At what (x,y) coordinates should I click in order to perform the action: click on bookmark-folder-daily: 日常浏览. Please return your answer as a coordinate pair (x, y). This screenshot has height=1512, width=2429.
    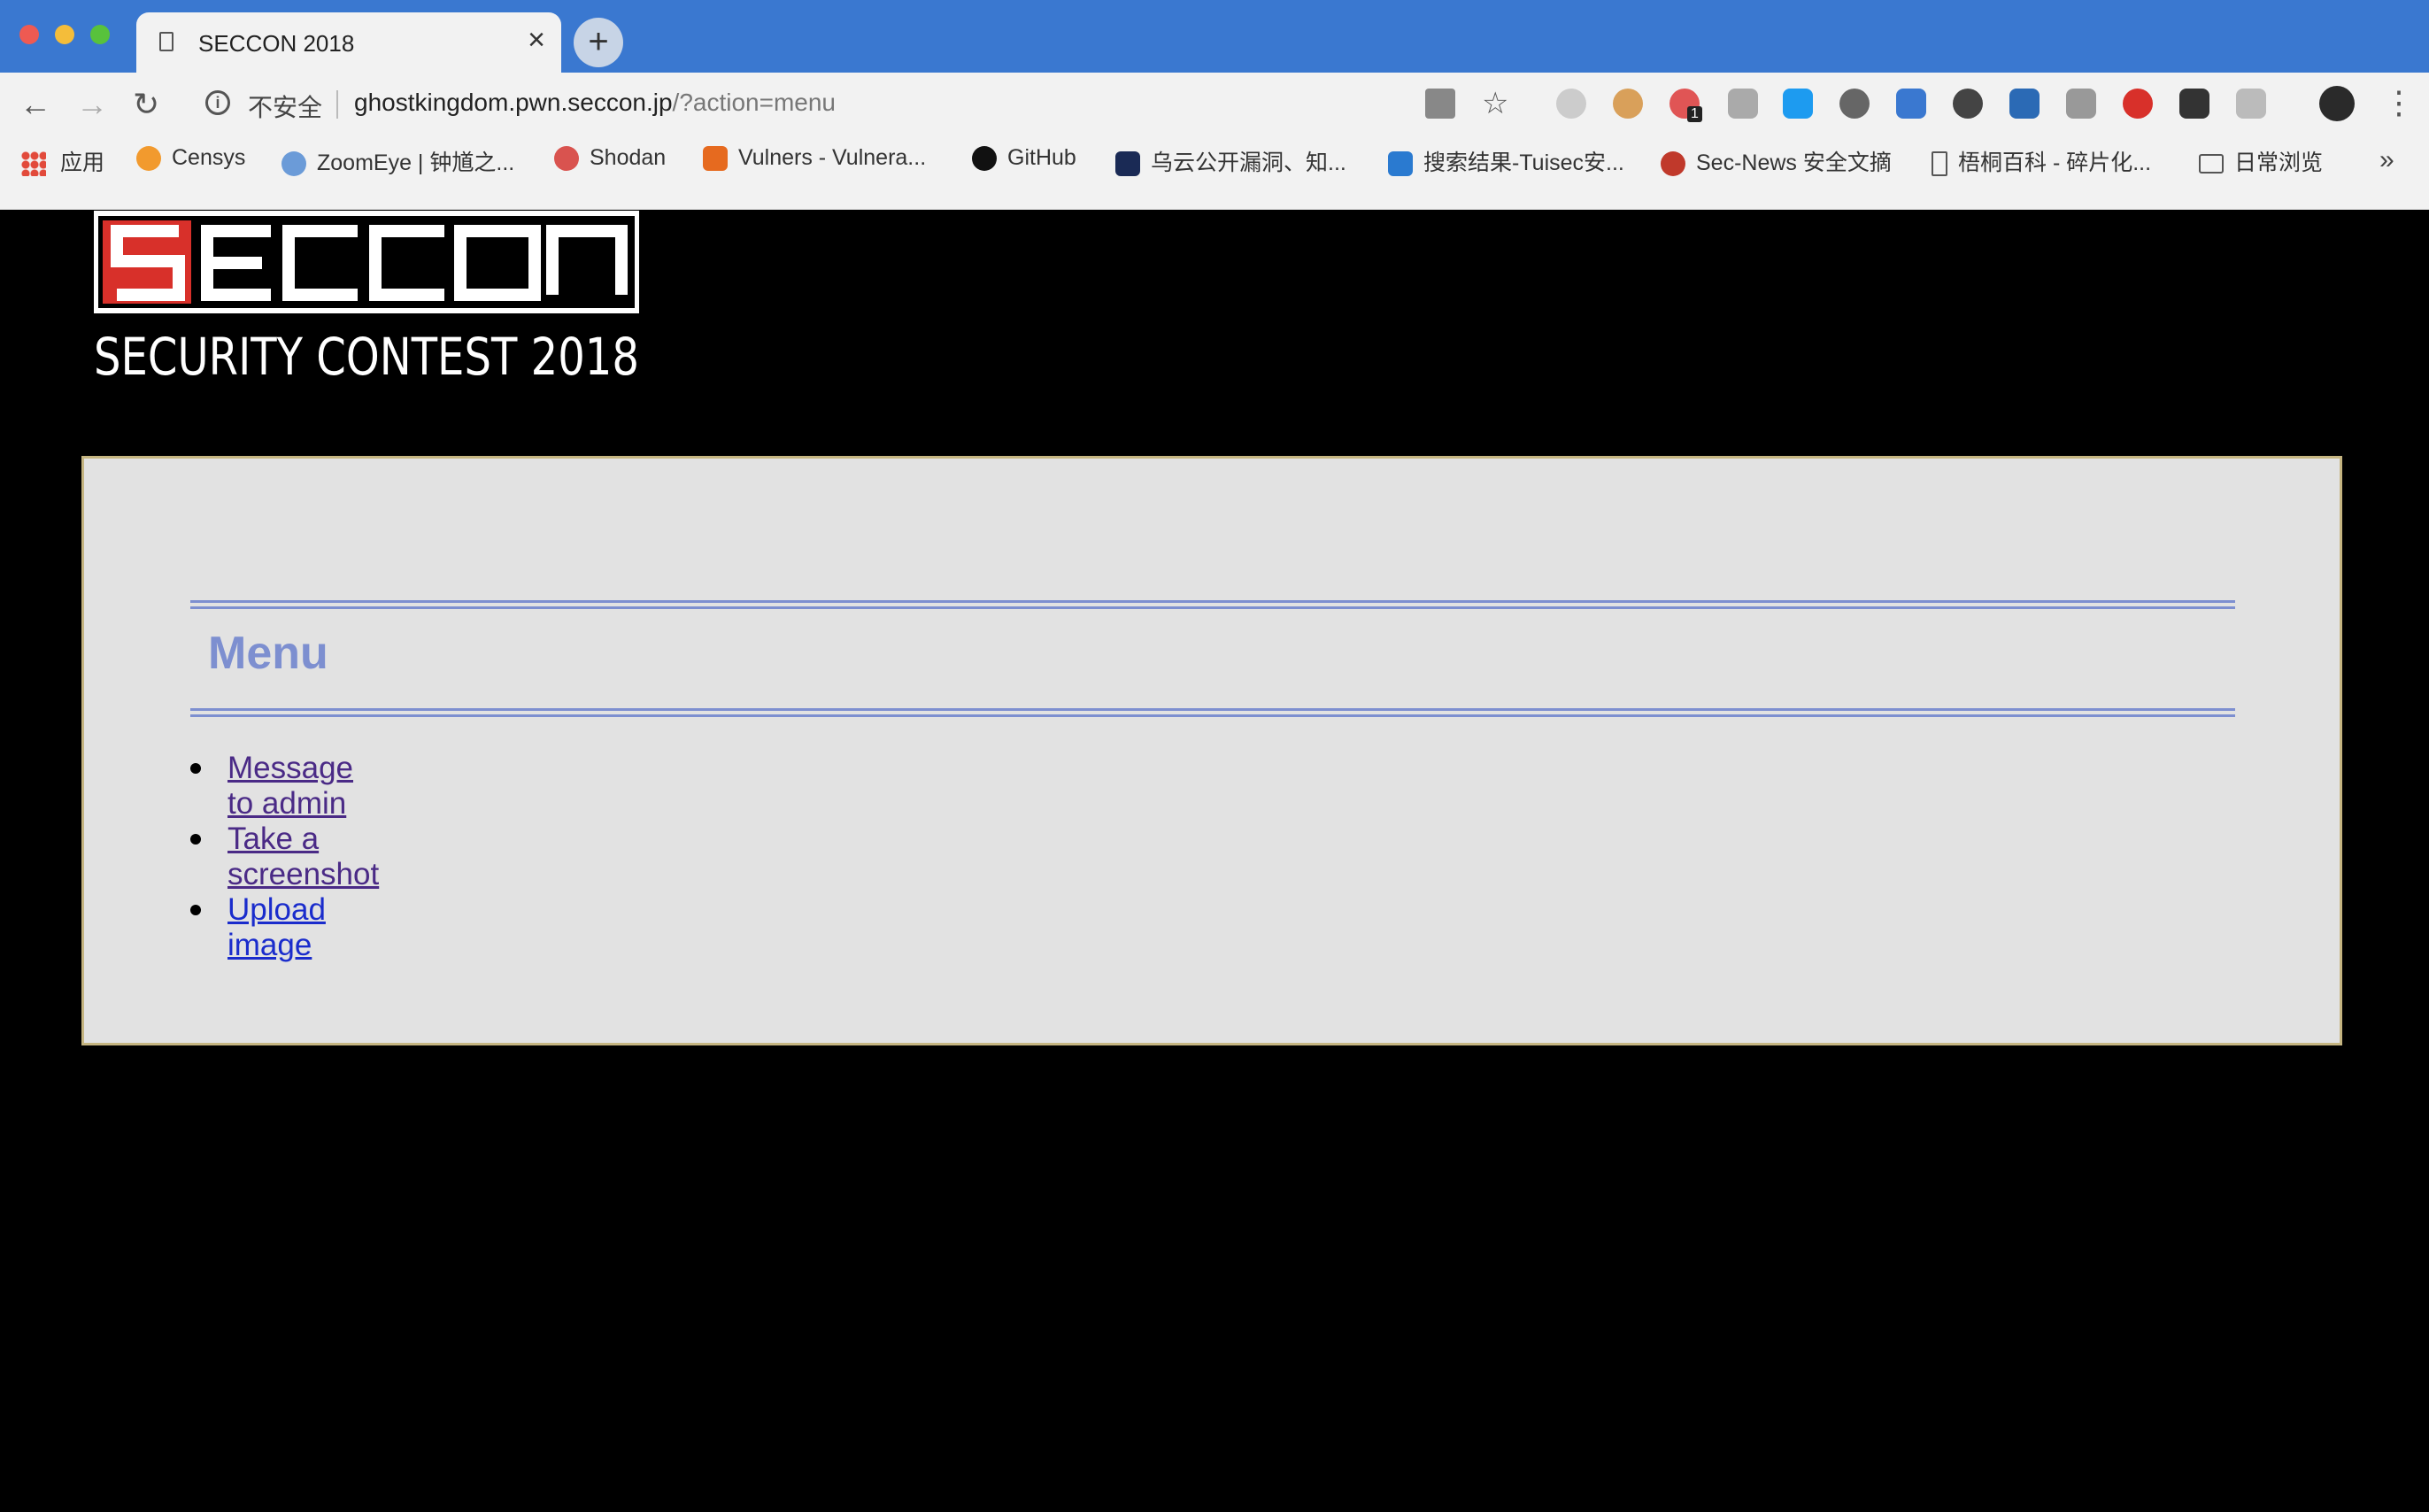
    Looking at the image, I should click on (2261, 161).